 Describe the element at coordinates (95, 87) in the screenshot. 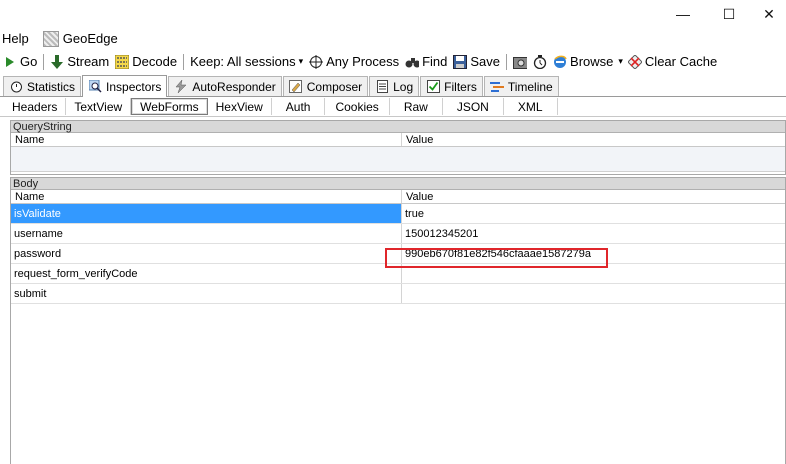

I see `magnifier-icon` at that location.